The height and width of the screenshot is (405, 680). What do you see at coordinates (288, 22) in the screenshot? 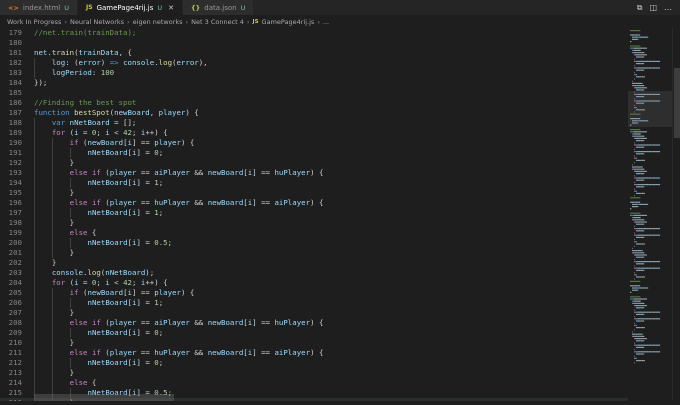
I see `breadcrumb-file: GamePage4rij.js` at bounding box center [288, 22].